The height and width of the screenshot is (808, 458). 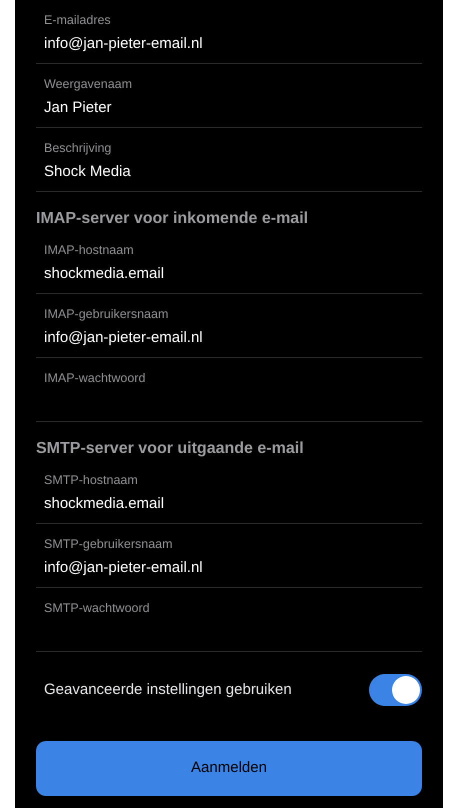 I want to click on sign-in-button: Aanmelden, so click(x=229, y=768).